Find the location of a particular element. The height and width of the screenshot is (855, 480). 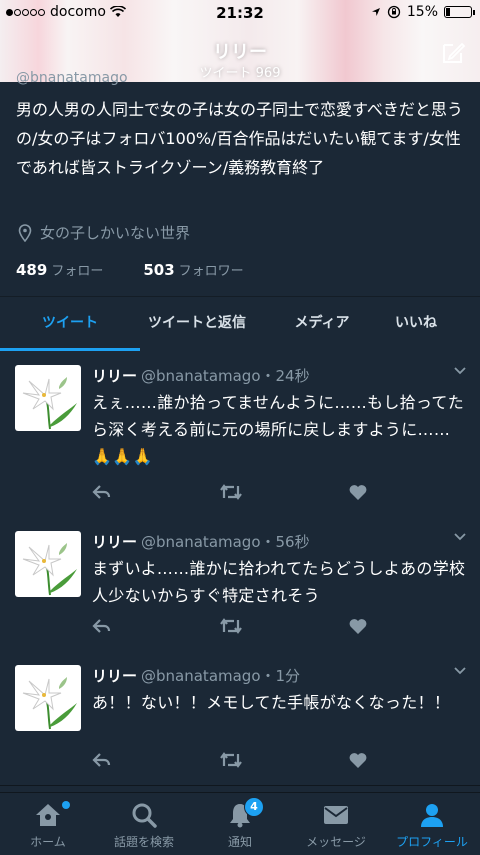

battery-icon is located at coordinates (459, 12).